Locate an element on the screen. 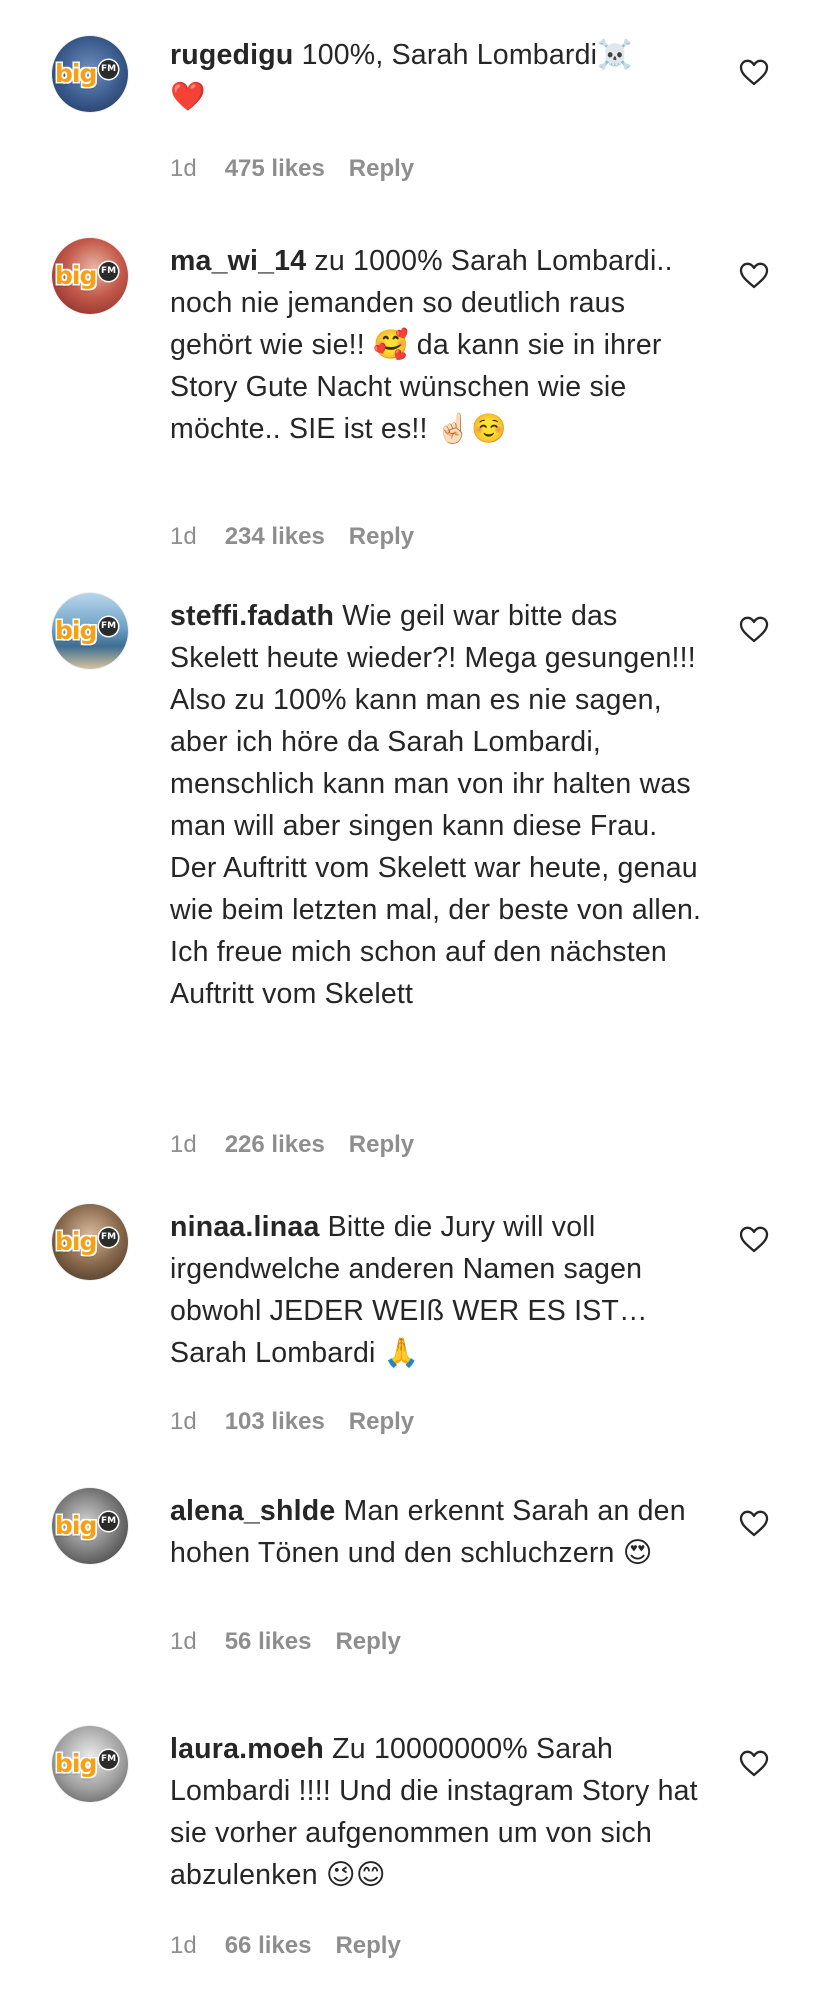 The height and width of the screenshot is (2007, 820). comment-text: rugedigu 100%, Sarah Lombardi☠️ ❤️ is located at coordinates (440, 76).